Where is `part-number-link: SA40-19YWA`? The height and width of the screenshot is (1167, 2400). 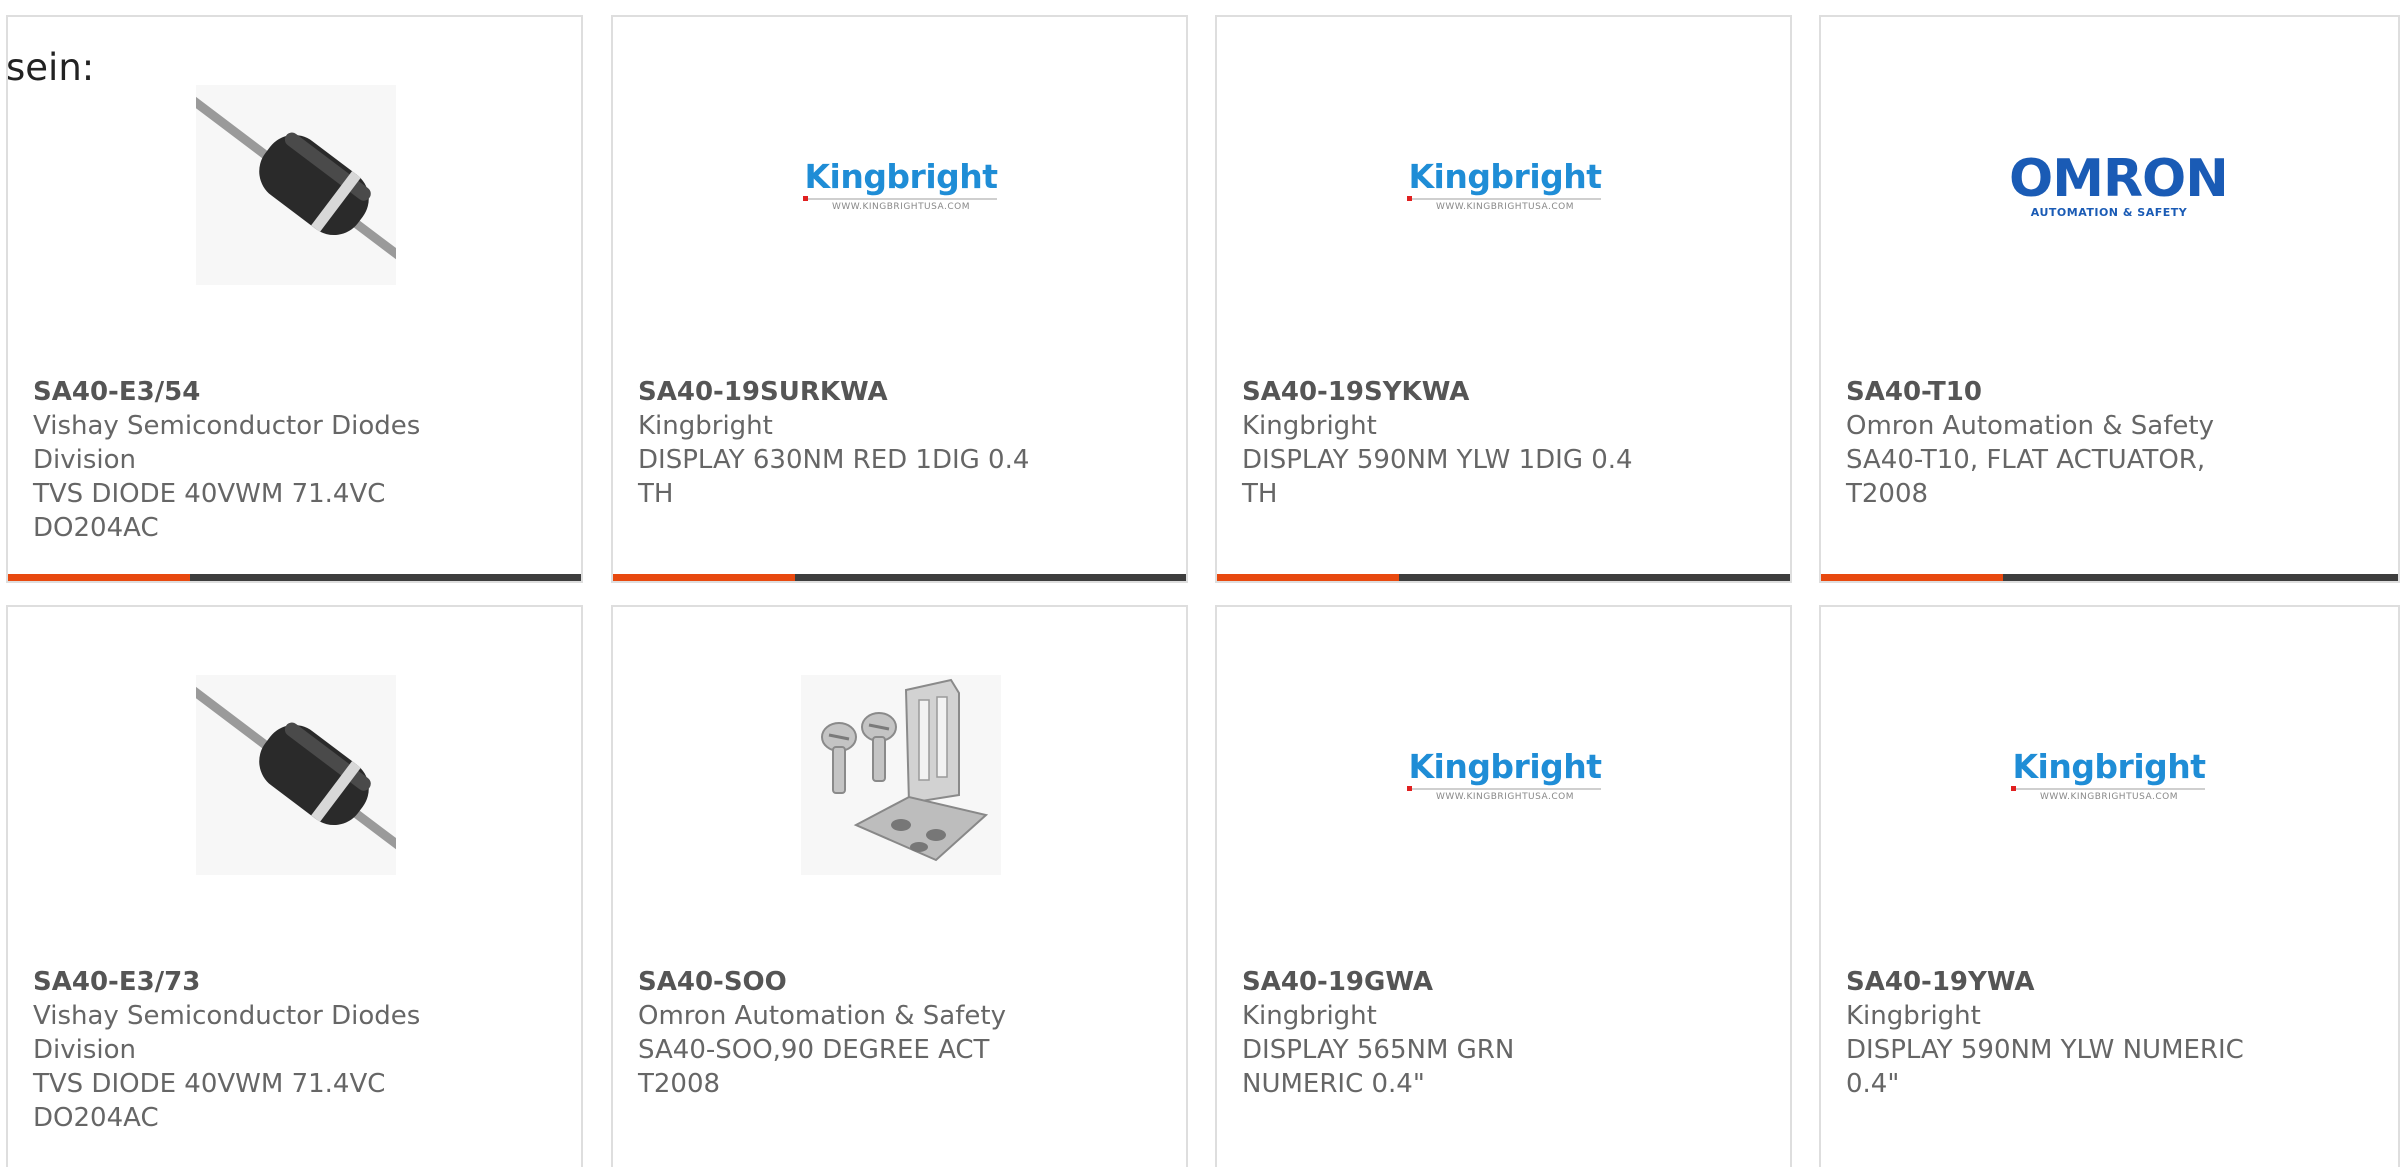 part-number-link: SA40-19YWA is located at coordinates (2046, 982).